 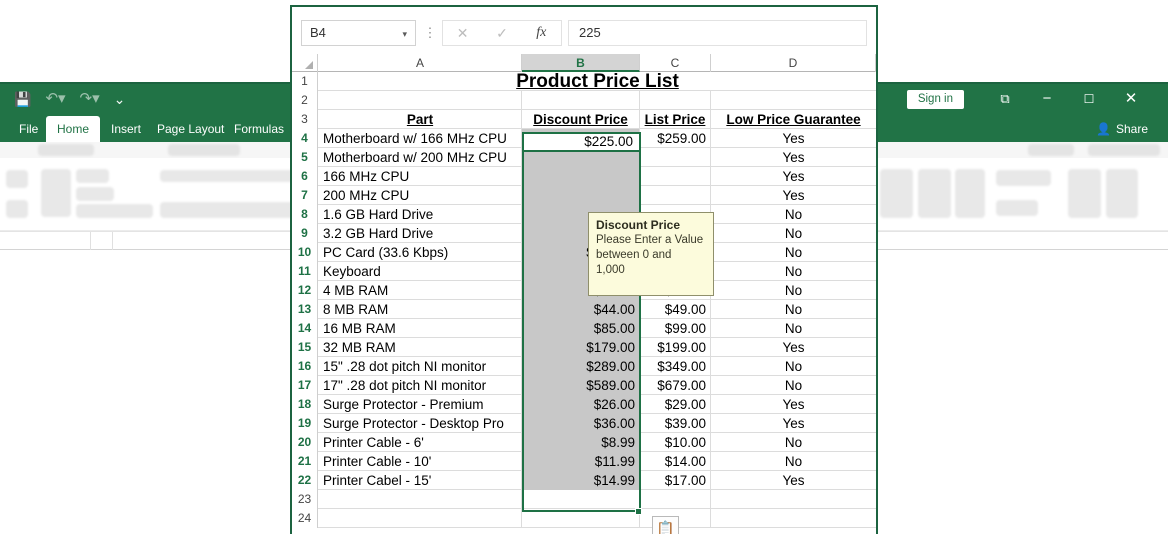 I want to click on cell-part: 17" .28 dot pitch NI monitor, so click(x=420, y=385).